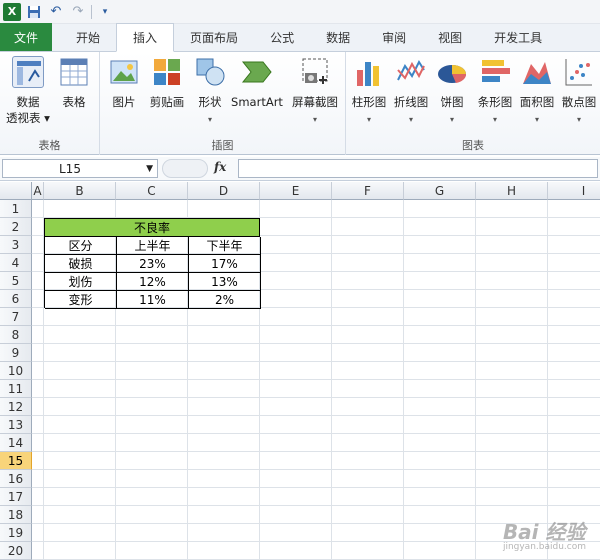 The image size is (600, 560). I want to click on formula-input, so click(418, 168).